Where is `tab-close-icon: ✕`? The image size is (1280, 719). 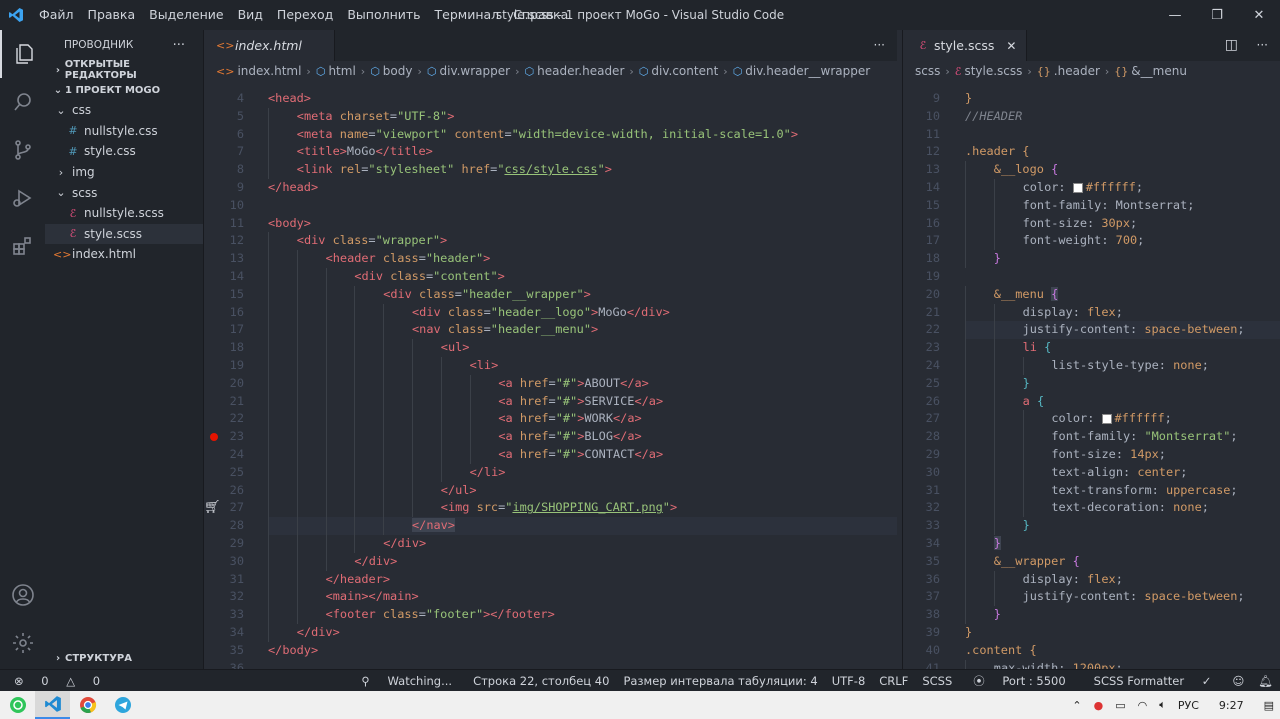 tab-close-icon: ✕ is located at coordinates (1011, 46).